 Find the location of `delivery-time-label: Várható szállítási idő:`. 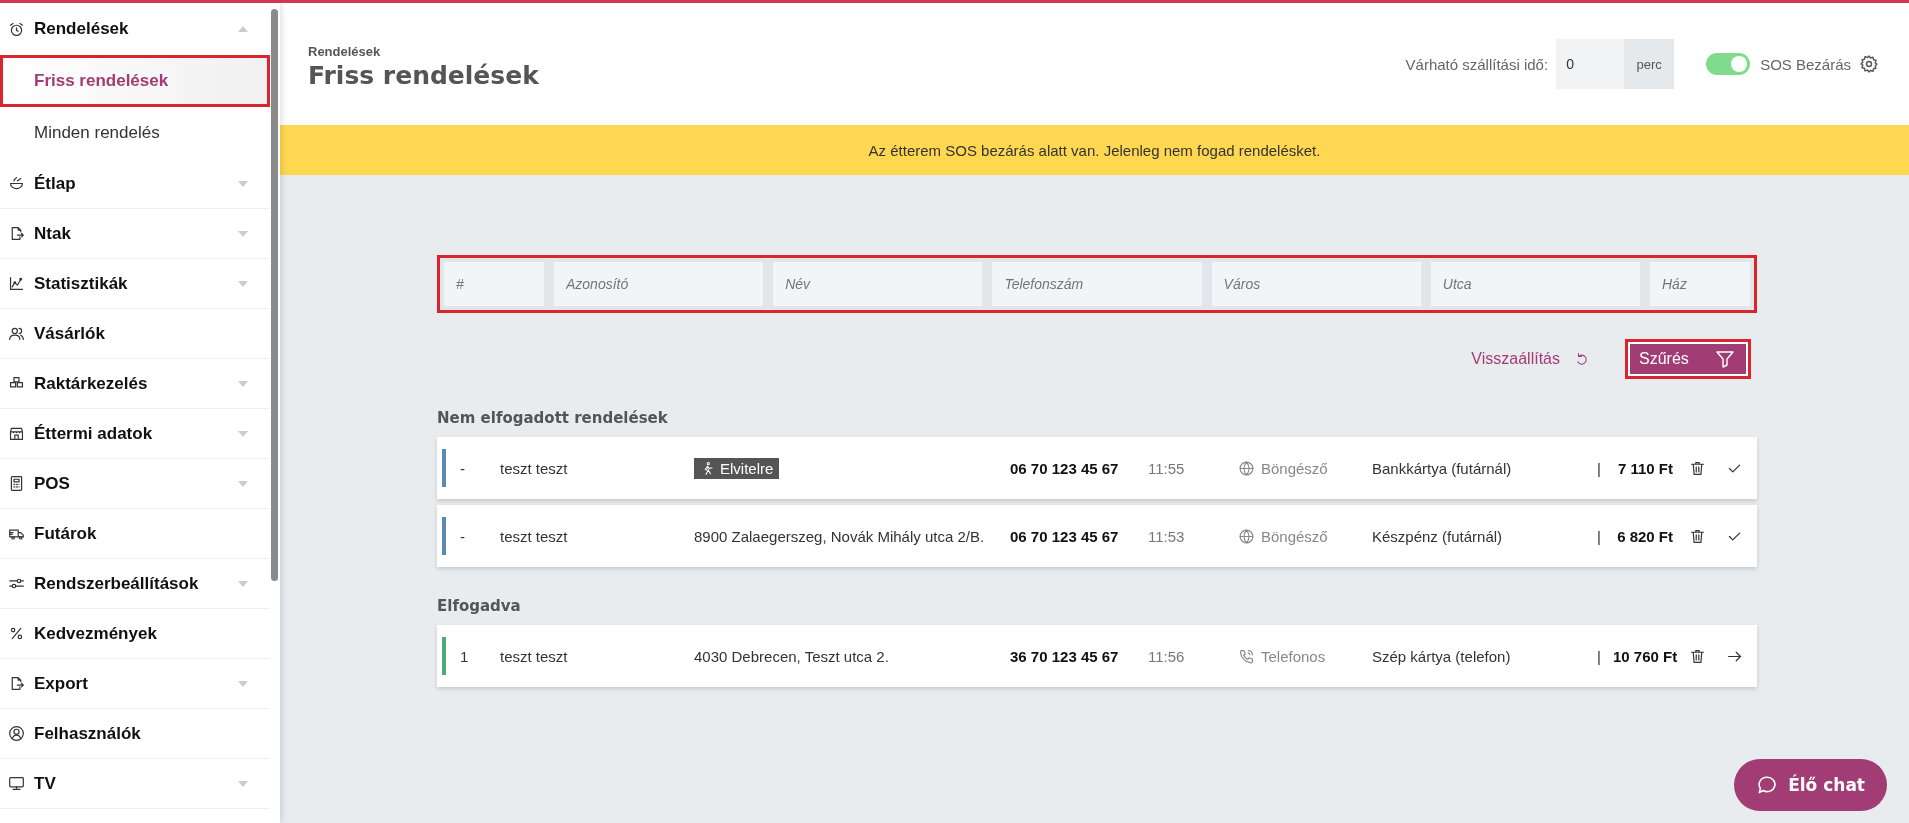

delivery-time-label: Várható szállítási idő: is located at coordinates (1477, 64).